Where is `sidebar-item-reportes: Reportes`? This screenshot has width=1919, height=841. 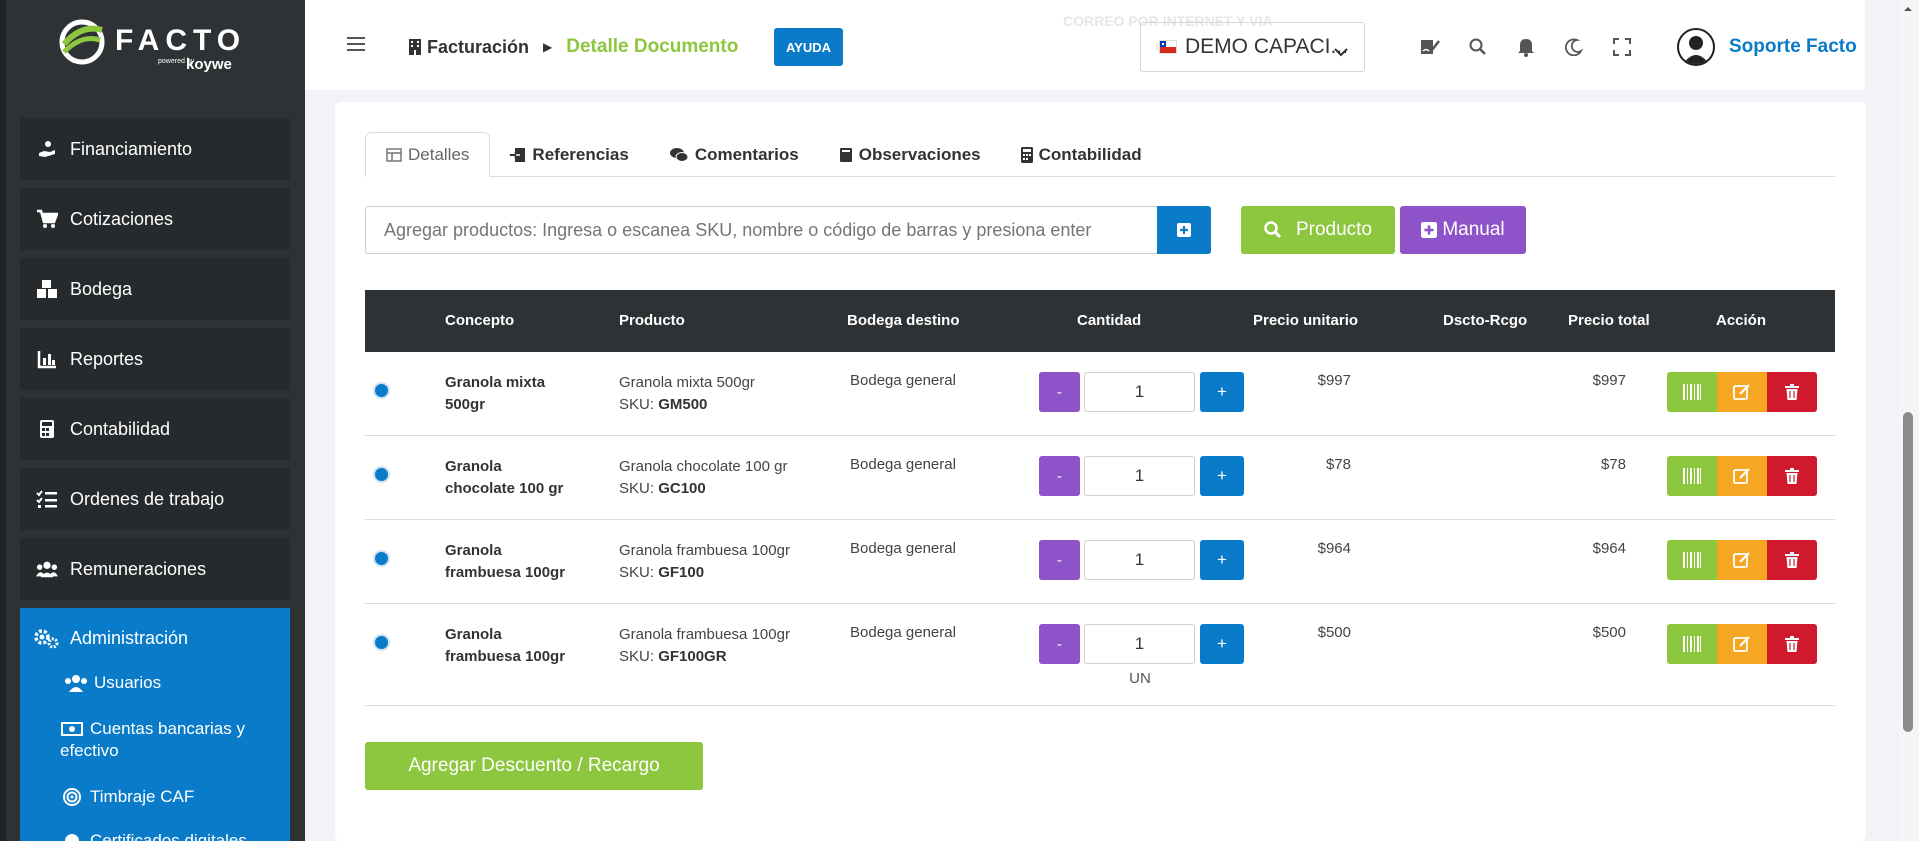
sidebar-item-reportes: Reportes is located at coordinates (155, 359).